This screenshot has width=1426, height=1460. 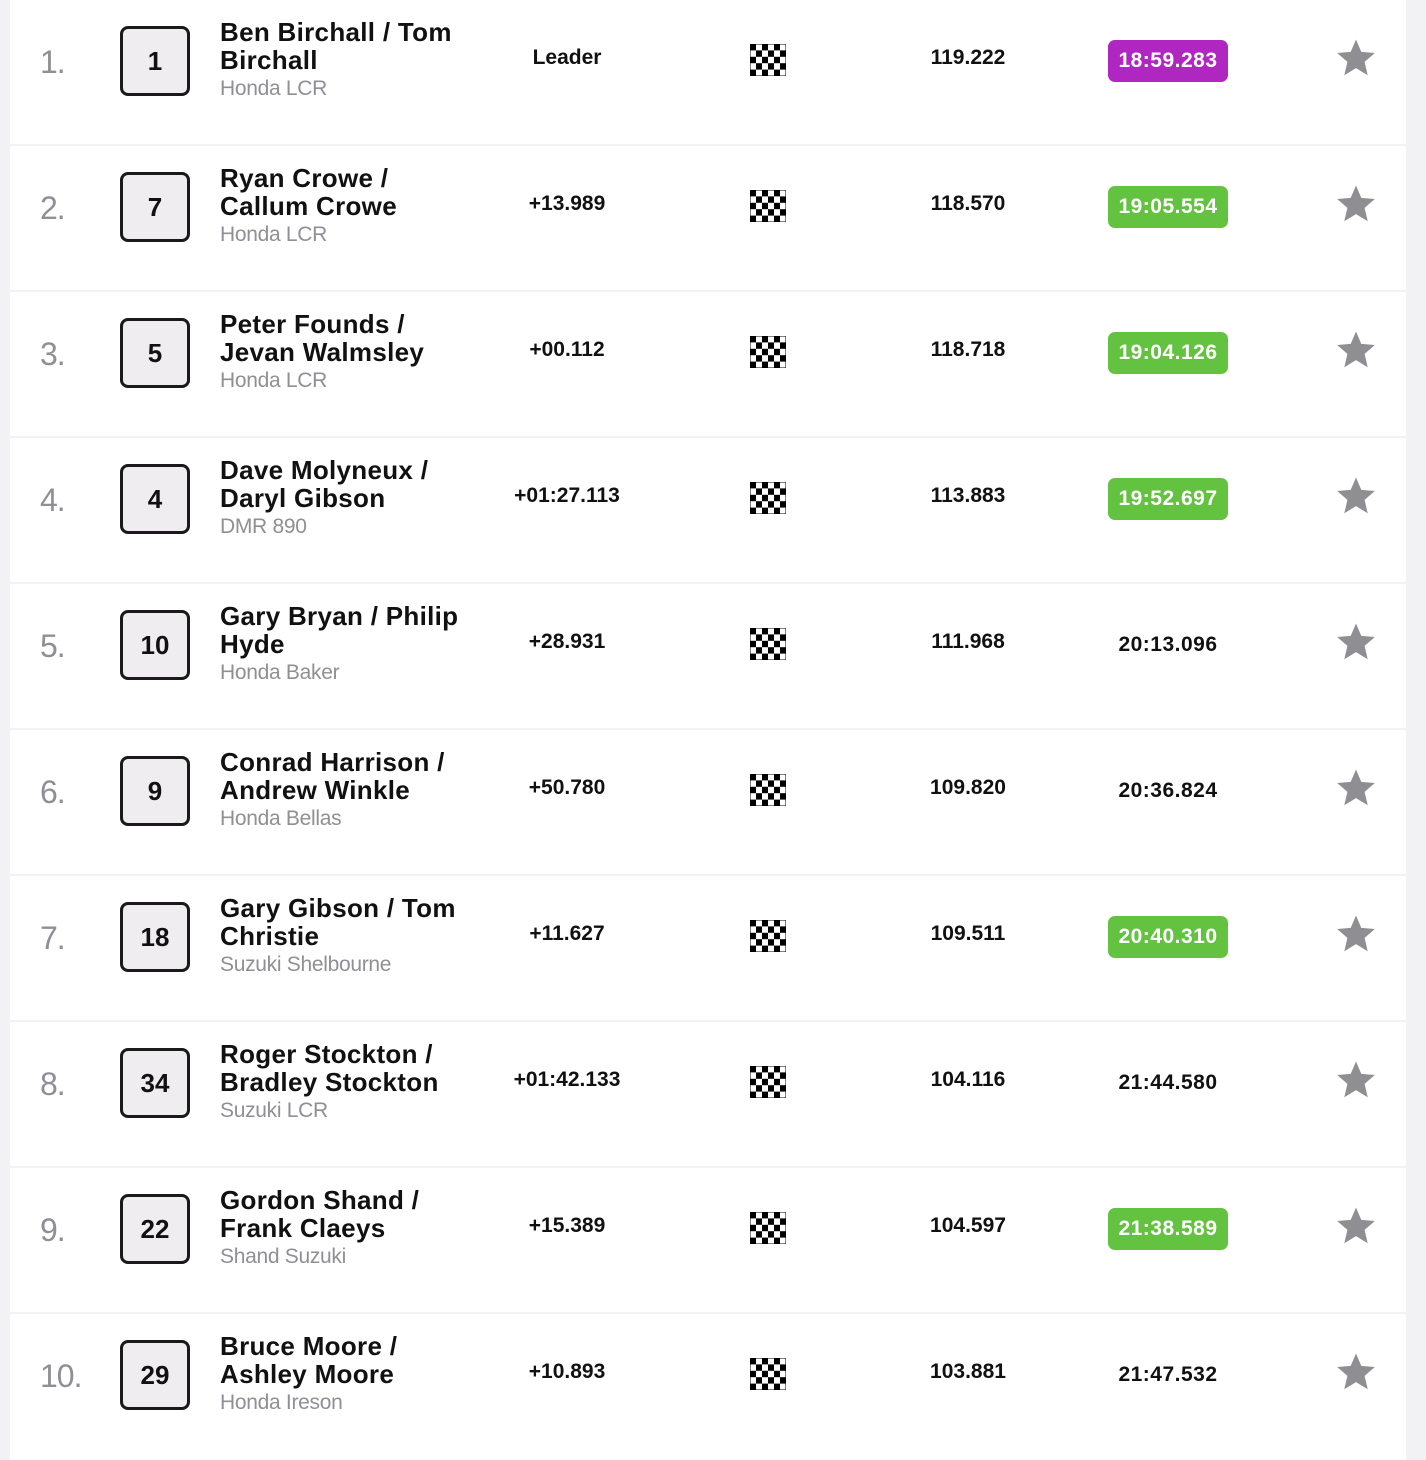 What do you see at coordinates (53, 792) in the screenshot?
I see `position-label: 6.` at bounding box center [53, 792].